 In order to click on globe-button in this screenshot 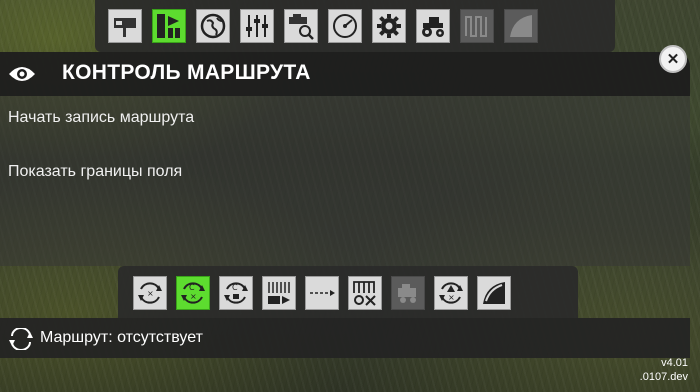, I will do `click(213, 26)`.